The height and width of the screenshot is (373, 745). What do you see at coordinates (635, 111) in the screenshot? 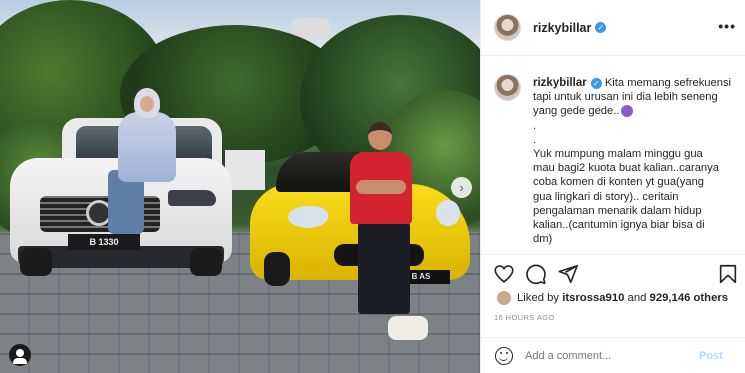
I see `caption-line: yang gede gede..` at bounding box center [635, 111].